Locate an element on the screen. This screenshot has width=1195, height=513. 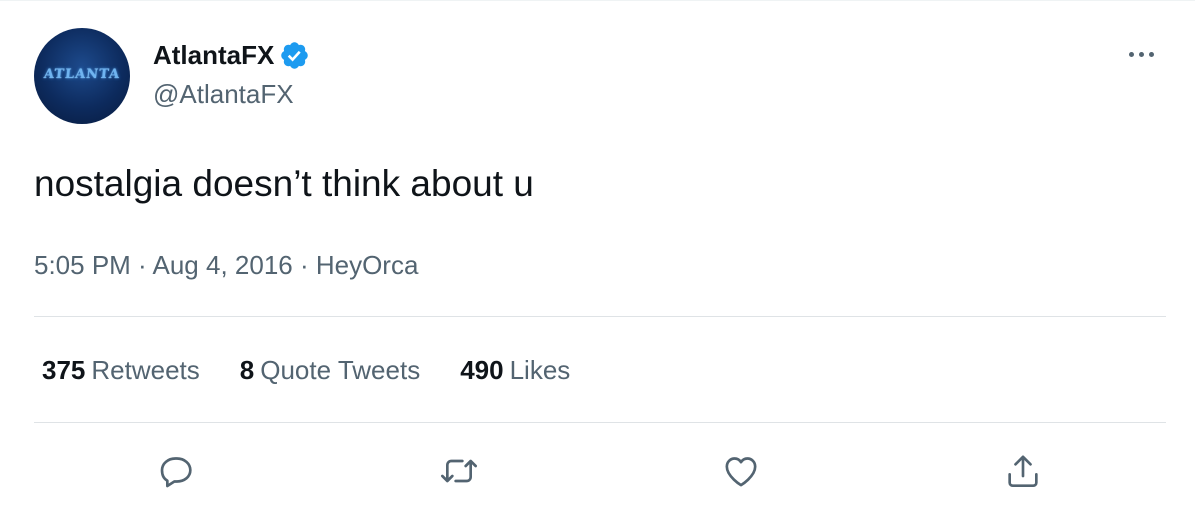
author-handle: @AtlantaFX is located at coordinates (223, 94).